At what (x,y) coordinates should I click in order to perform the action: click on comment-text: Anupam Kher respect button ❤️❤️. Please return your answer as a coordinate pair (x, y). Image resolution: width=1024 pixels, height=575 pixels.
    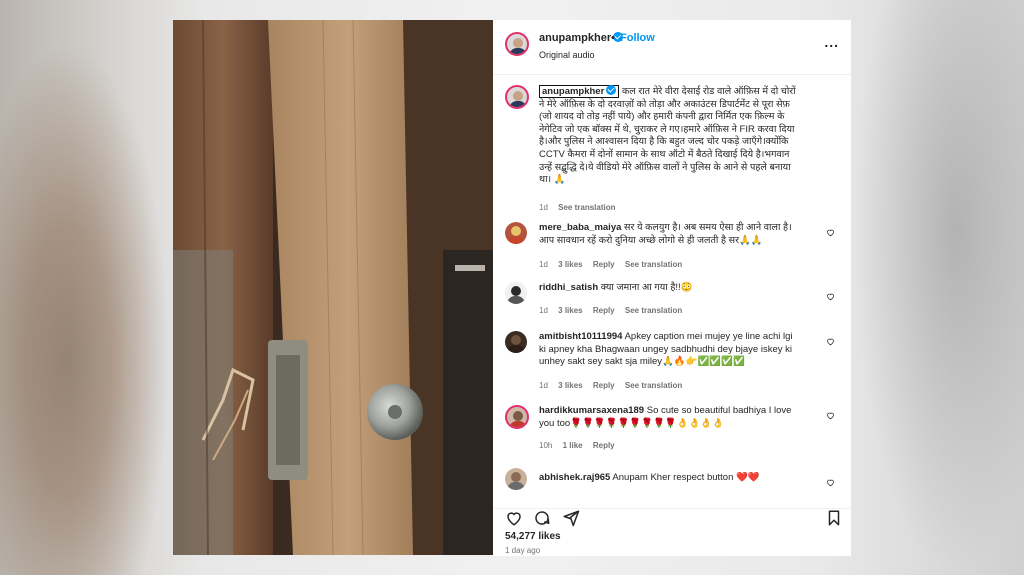
    Looking at the image, I should click on (686, 477).